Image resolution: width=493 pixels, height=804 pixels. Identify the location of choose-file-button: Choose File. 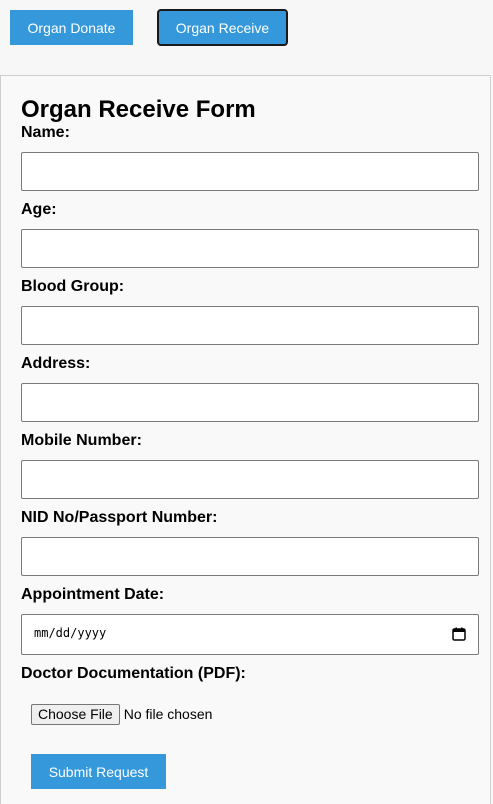
(75, 714).